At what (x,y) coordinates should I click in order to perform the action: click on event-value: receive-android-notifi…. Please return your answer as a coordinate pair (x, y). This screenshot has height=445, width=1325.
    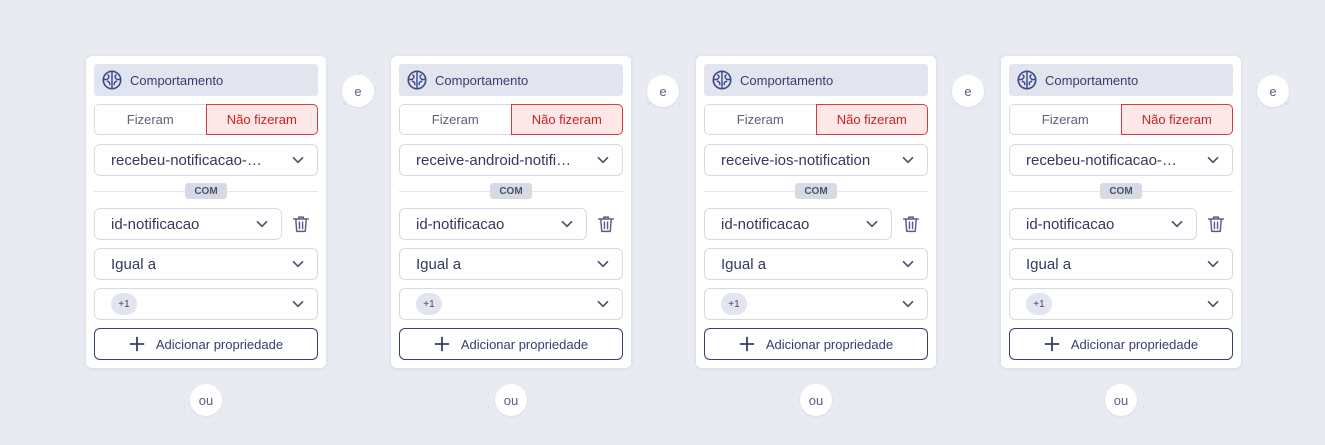
    Looking at the image, I should click on (494, 160).